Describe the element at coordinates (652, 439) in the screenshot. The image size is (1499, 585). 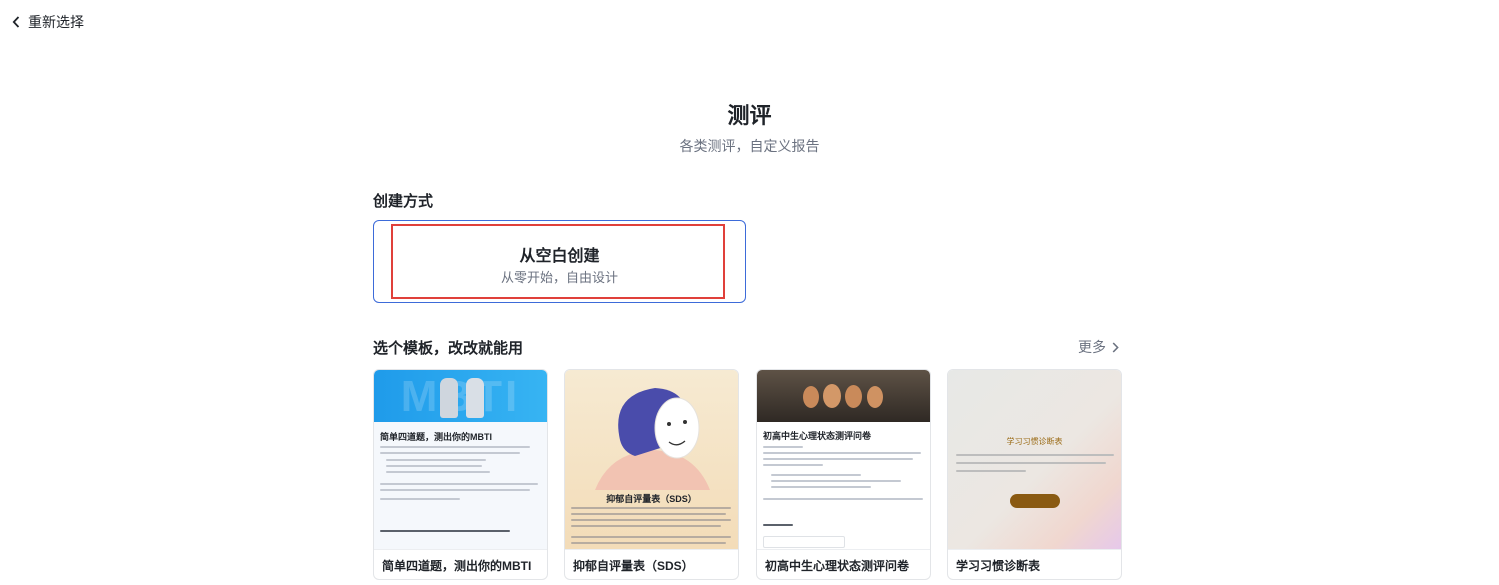
I see `mask-face-illustration` at that location.